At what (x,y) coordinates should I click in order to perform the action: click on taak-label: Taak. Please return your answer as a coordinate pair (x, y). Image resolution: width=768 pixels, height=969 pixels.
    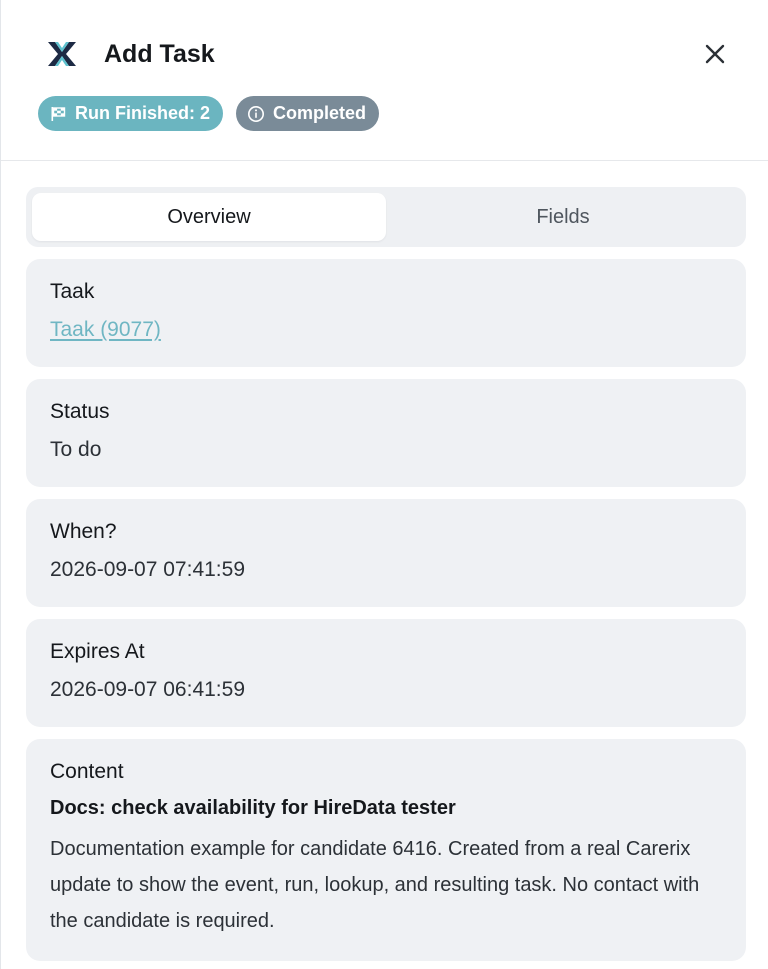
    Looking at the image, I should click on (72, 291).